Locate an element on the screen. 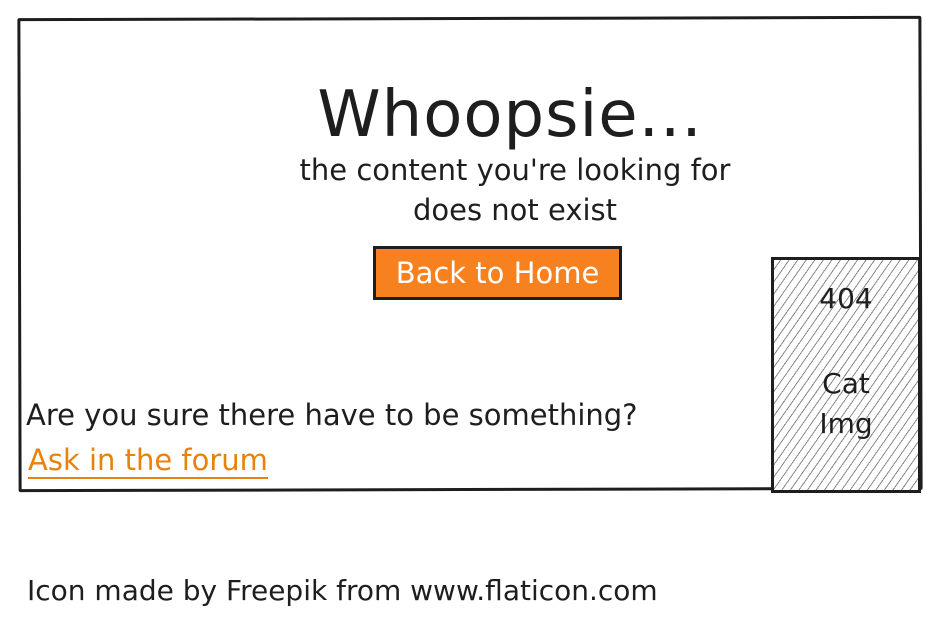  subtitle-line-1: the content you're looking for is located at coordinates (515, 170).